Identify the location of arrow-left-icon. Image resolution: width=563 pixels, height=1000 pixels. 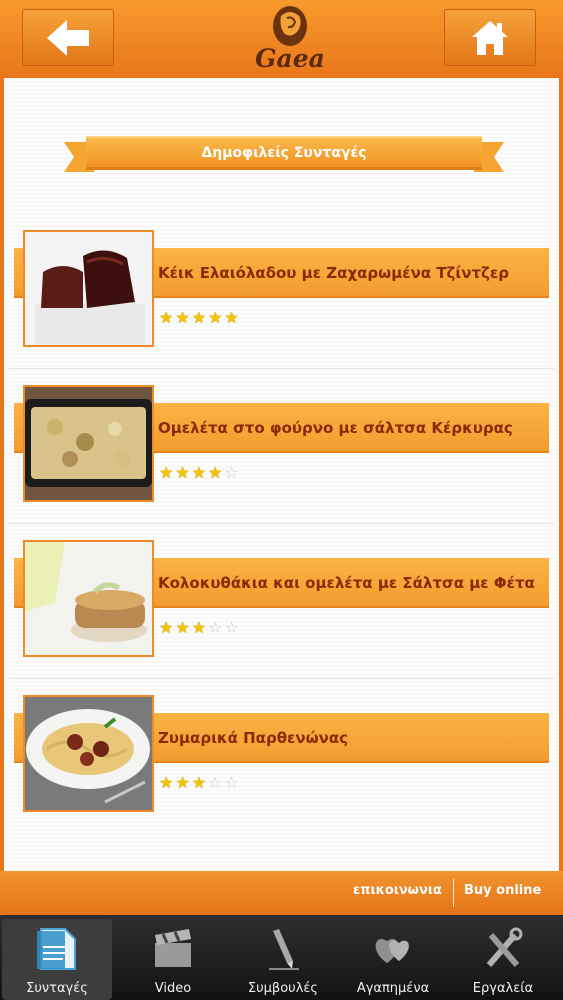
(68, 37).